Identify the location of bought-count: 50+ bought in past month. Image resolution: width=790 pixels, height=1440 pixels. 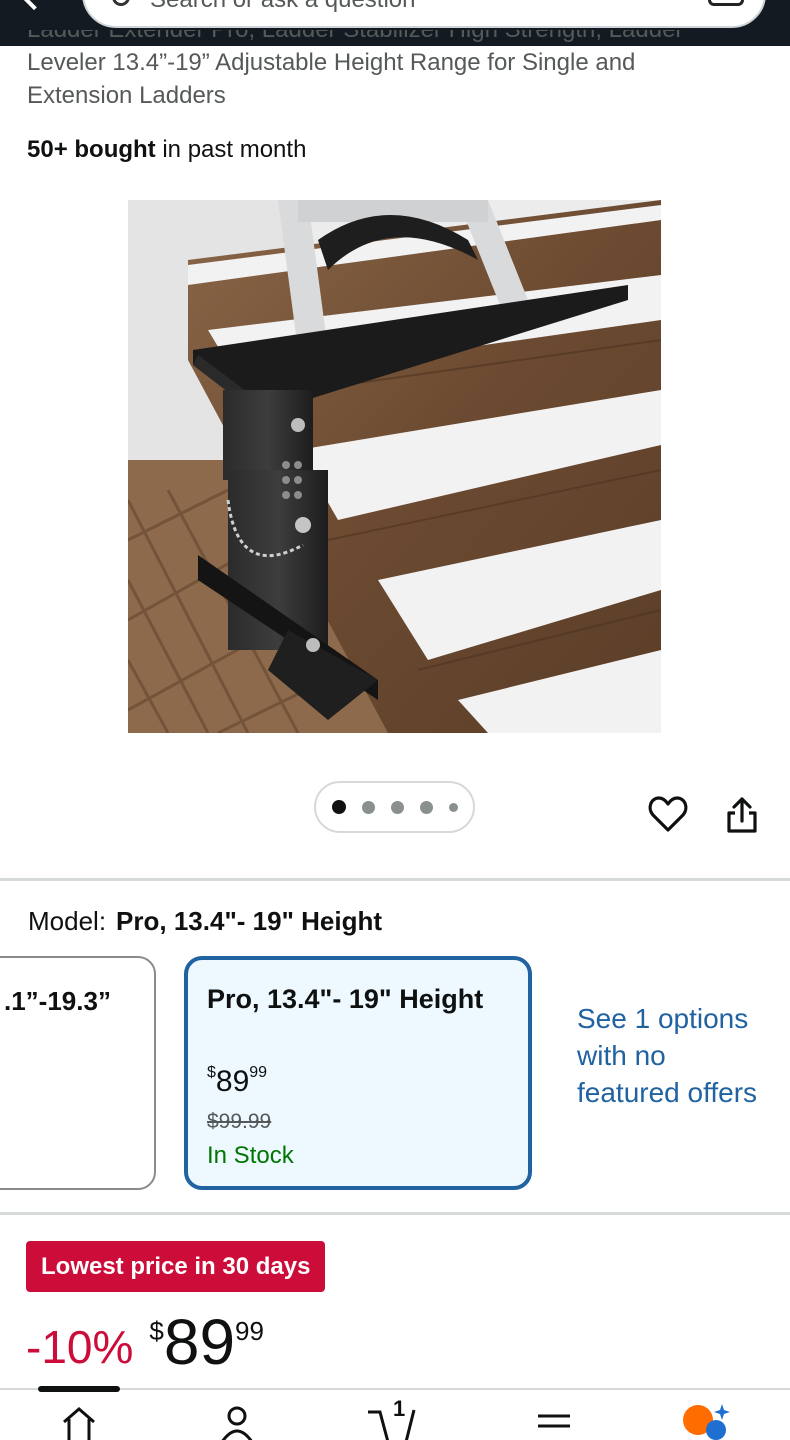
(166, 150).